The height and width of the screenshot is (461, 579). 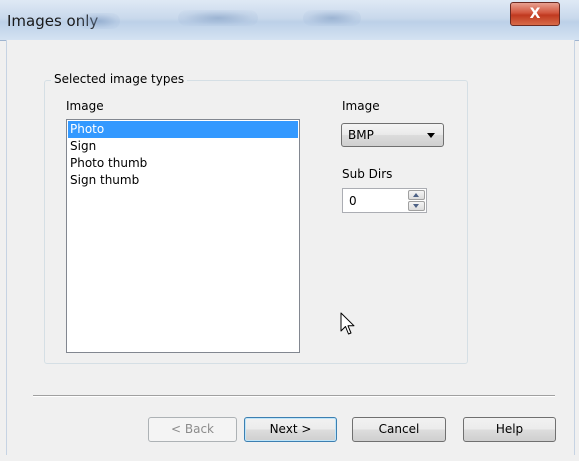 I want to click on arrow-down-icon, so click(x=416, y=206).